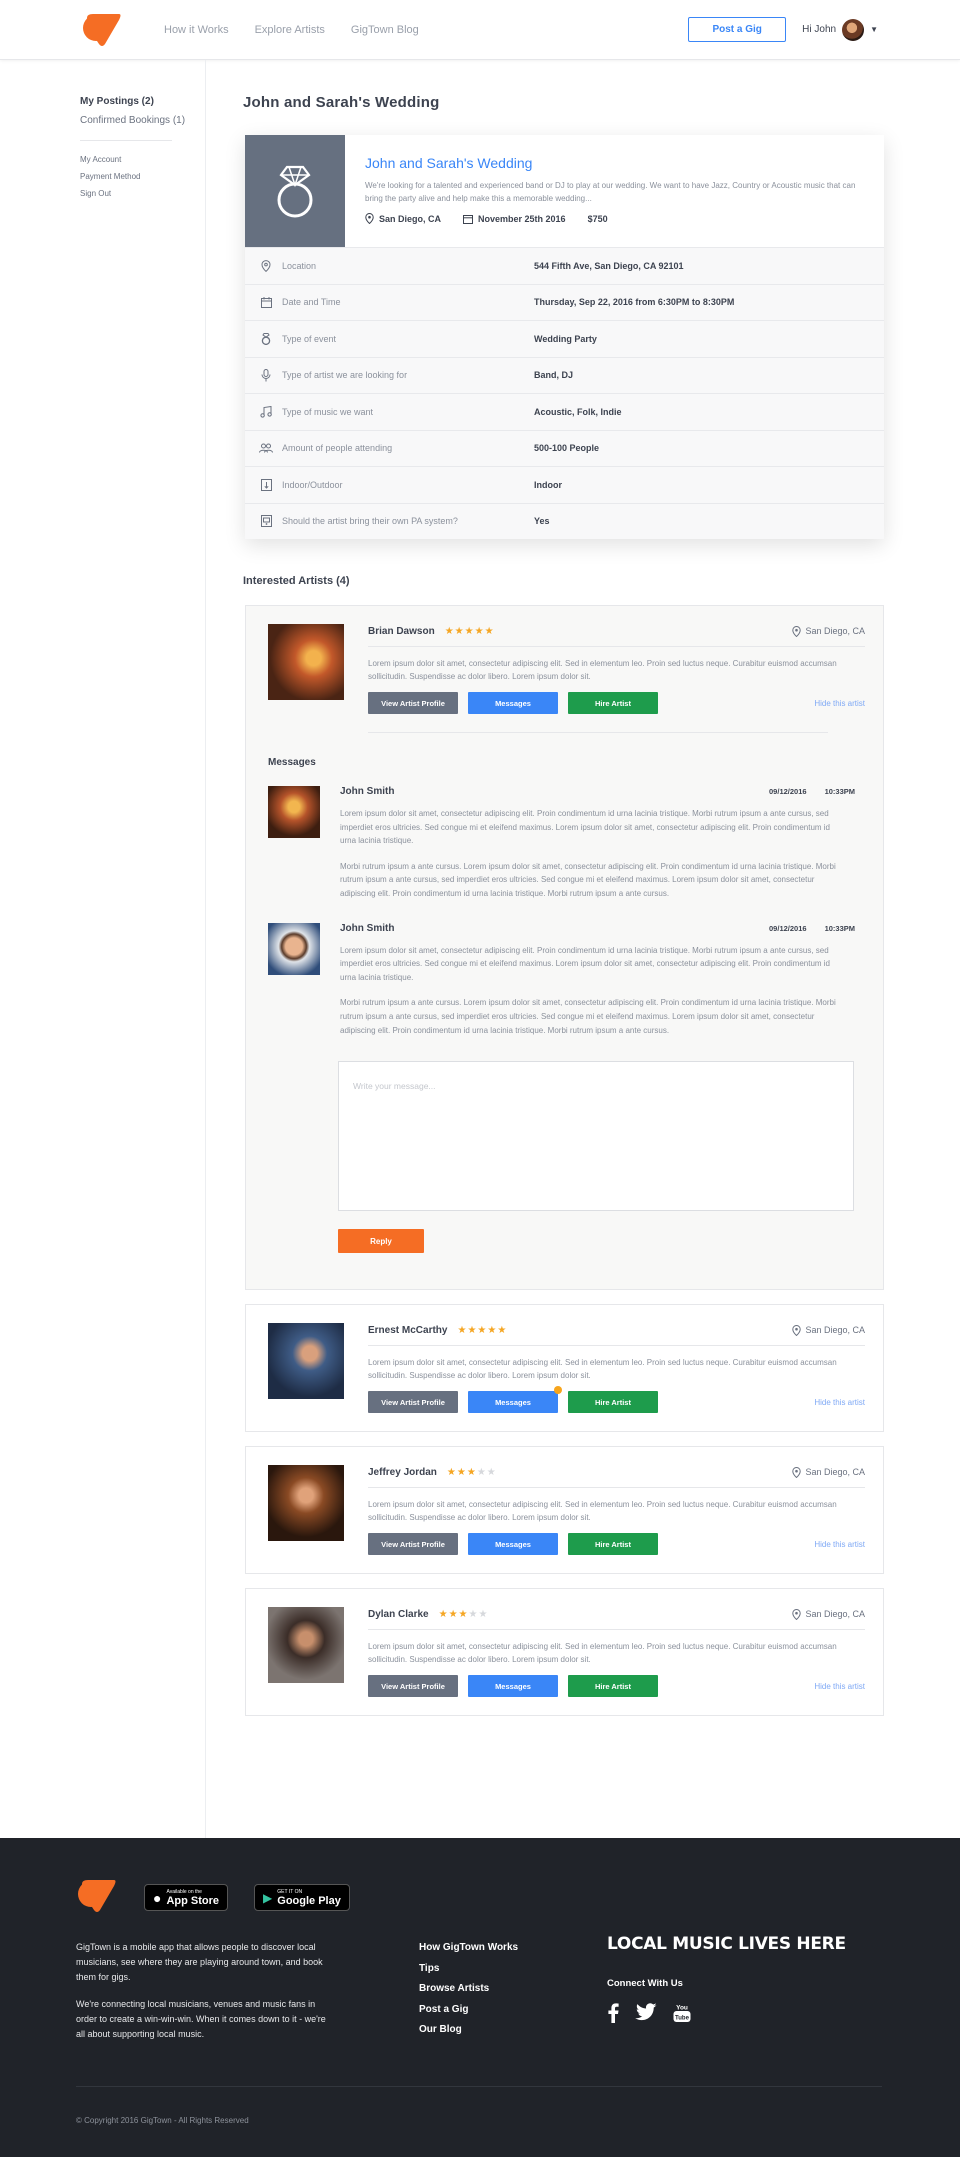 This screenshot has height=2157, width=960. Describe the element at coordinates (142, 176) in the screenshot. I see `sidebar-item-payment-method: Payment Method` at that location.